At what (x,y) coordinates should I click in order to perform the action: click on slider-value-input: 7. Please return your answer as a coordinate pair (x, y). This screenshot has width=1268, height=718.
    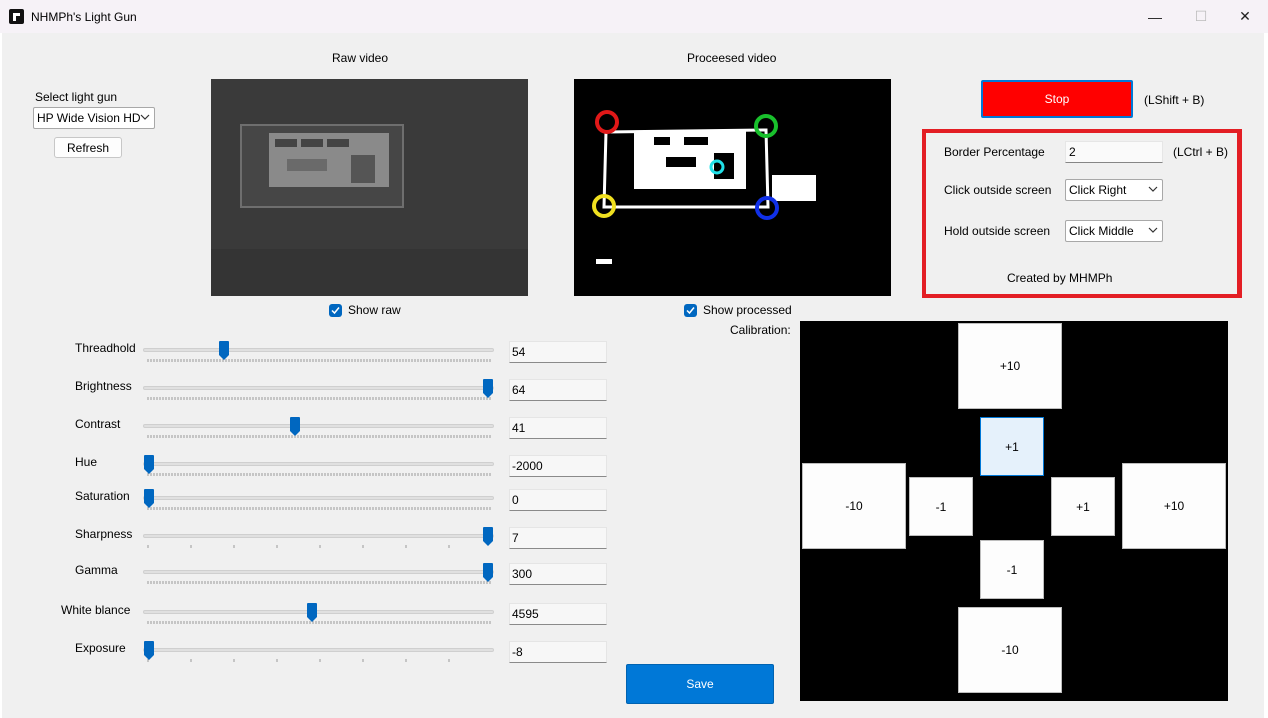
    Looking at the image, I should click on (558, 538).